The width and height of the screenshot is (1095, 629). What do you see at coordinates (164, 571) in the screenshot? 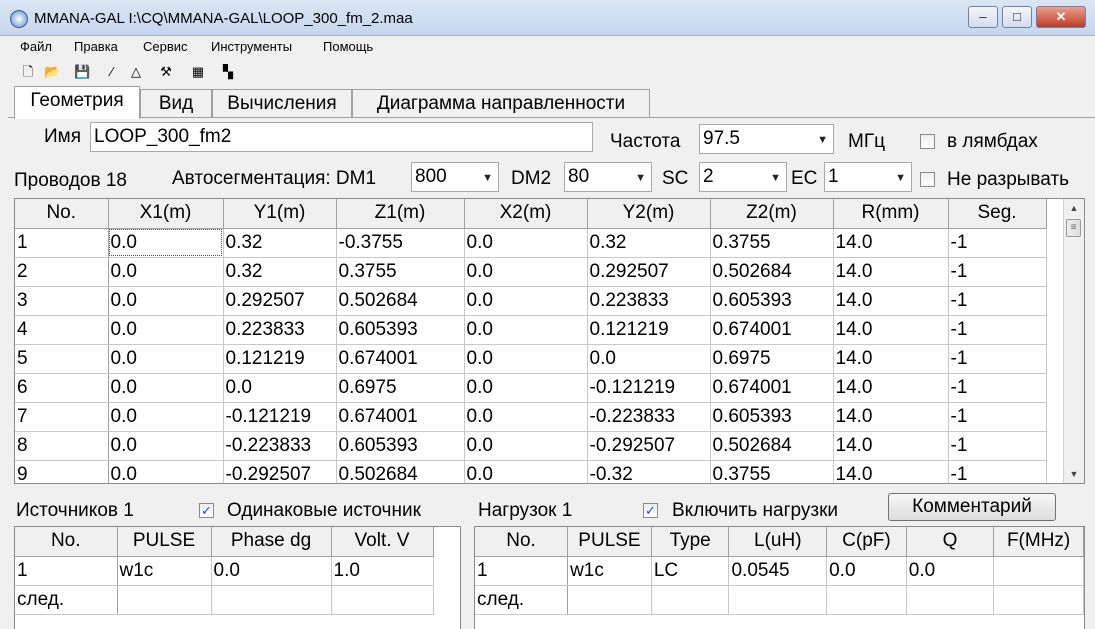
I see `source-cell: w1c` at bounding box center [164, 571].